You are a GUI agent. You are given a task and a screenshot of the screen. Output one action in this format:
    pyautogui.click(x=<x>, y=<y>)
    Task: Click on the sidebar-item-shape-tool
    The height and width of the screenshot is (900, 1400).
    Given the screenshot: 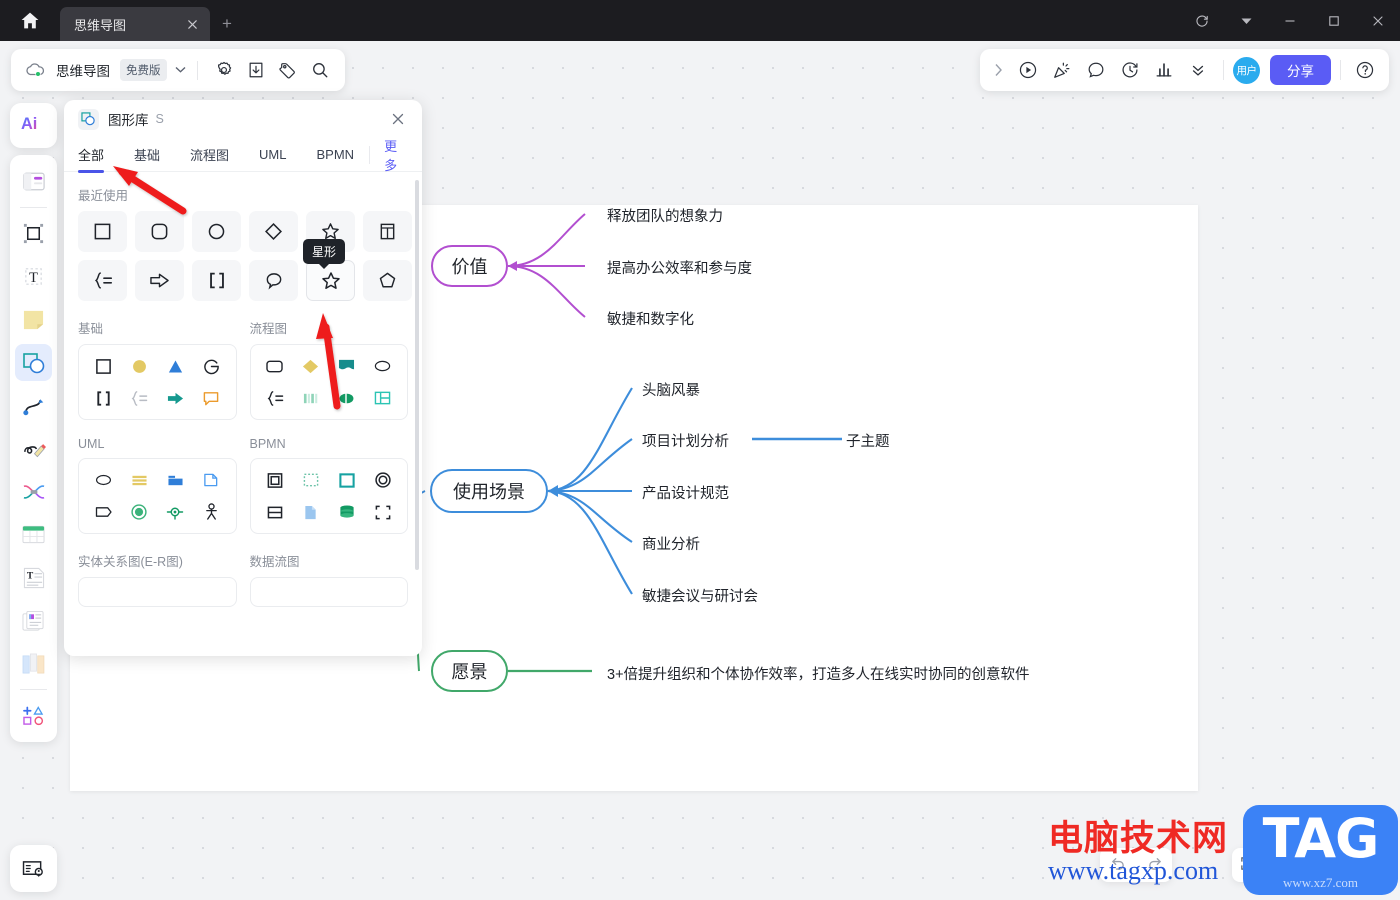 What is the action you would take?
    pyautogui.click(x=33, y=362)
    